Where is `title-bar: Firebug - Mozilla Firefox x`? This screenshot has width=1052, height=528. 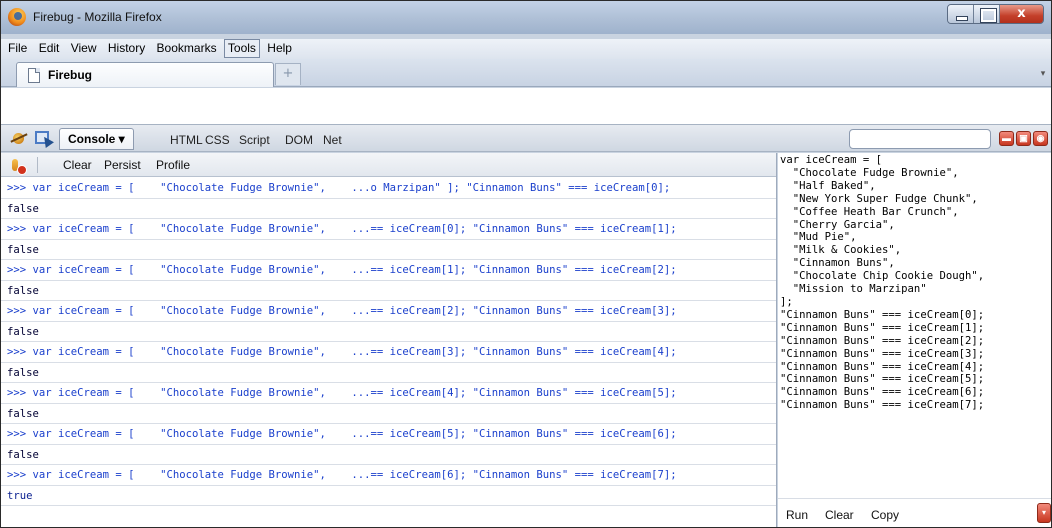
title-bar: Firebug - Mozilla Firefox x is located at coordinates (526, 17).